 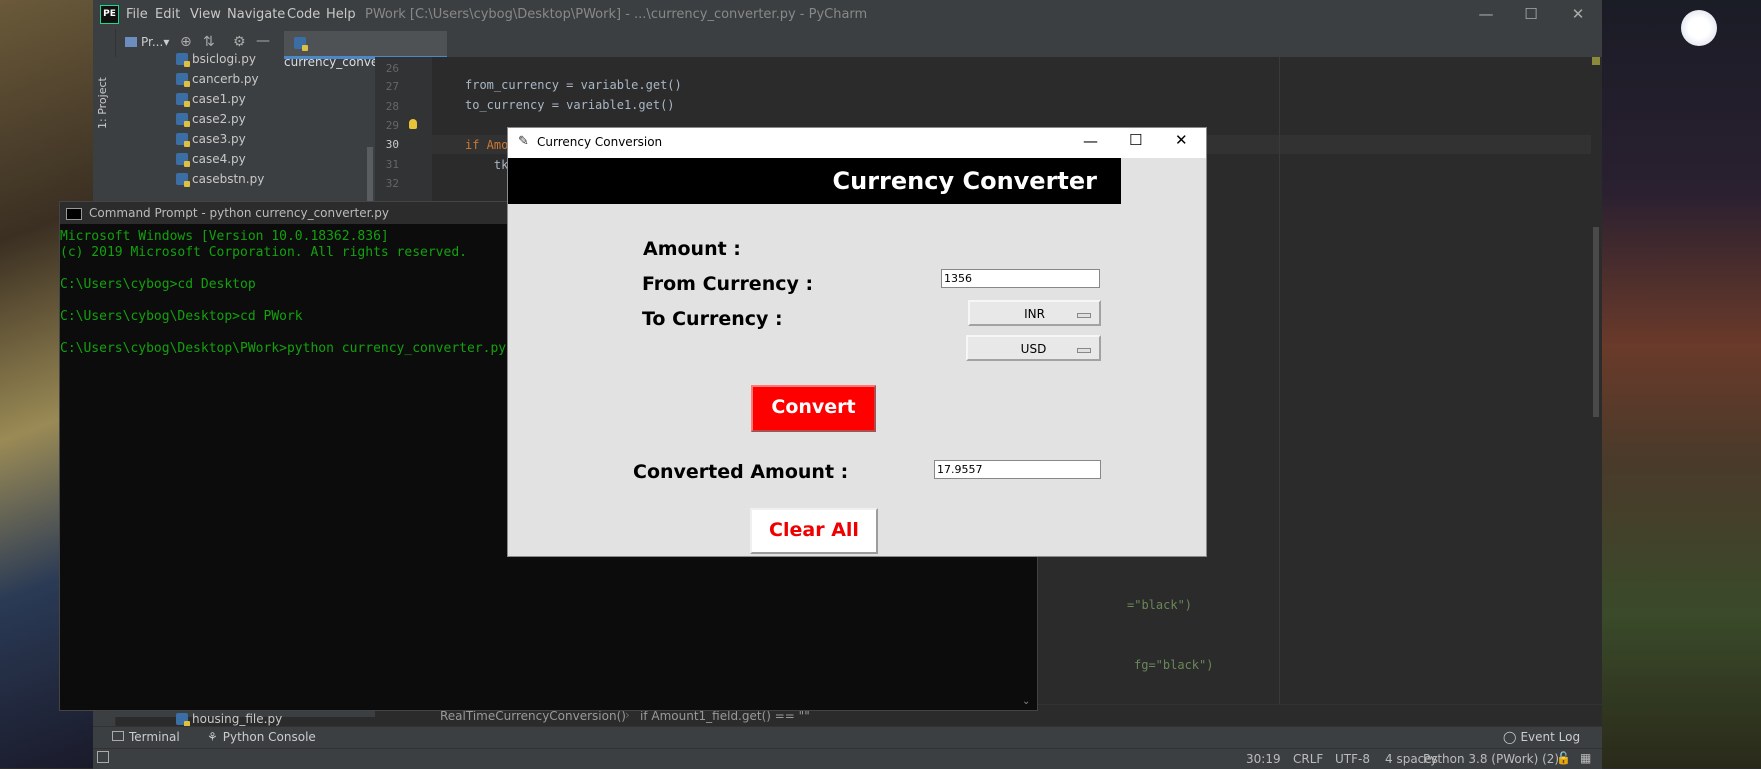 I want to click on python-console-tab: ⚘ Python Console, so click(x=261, y=737).